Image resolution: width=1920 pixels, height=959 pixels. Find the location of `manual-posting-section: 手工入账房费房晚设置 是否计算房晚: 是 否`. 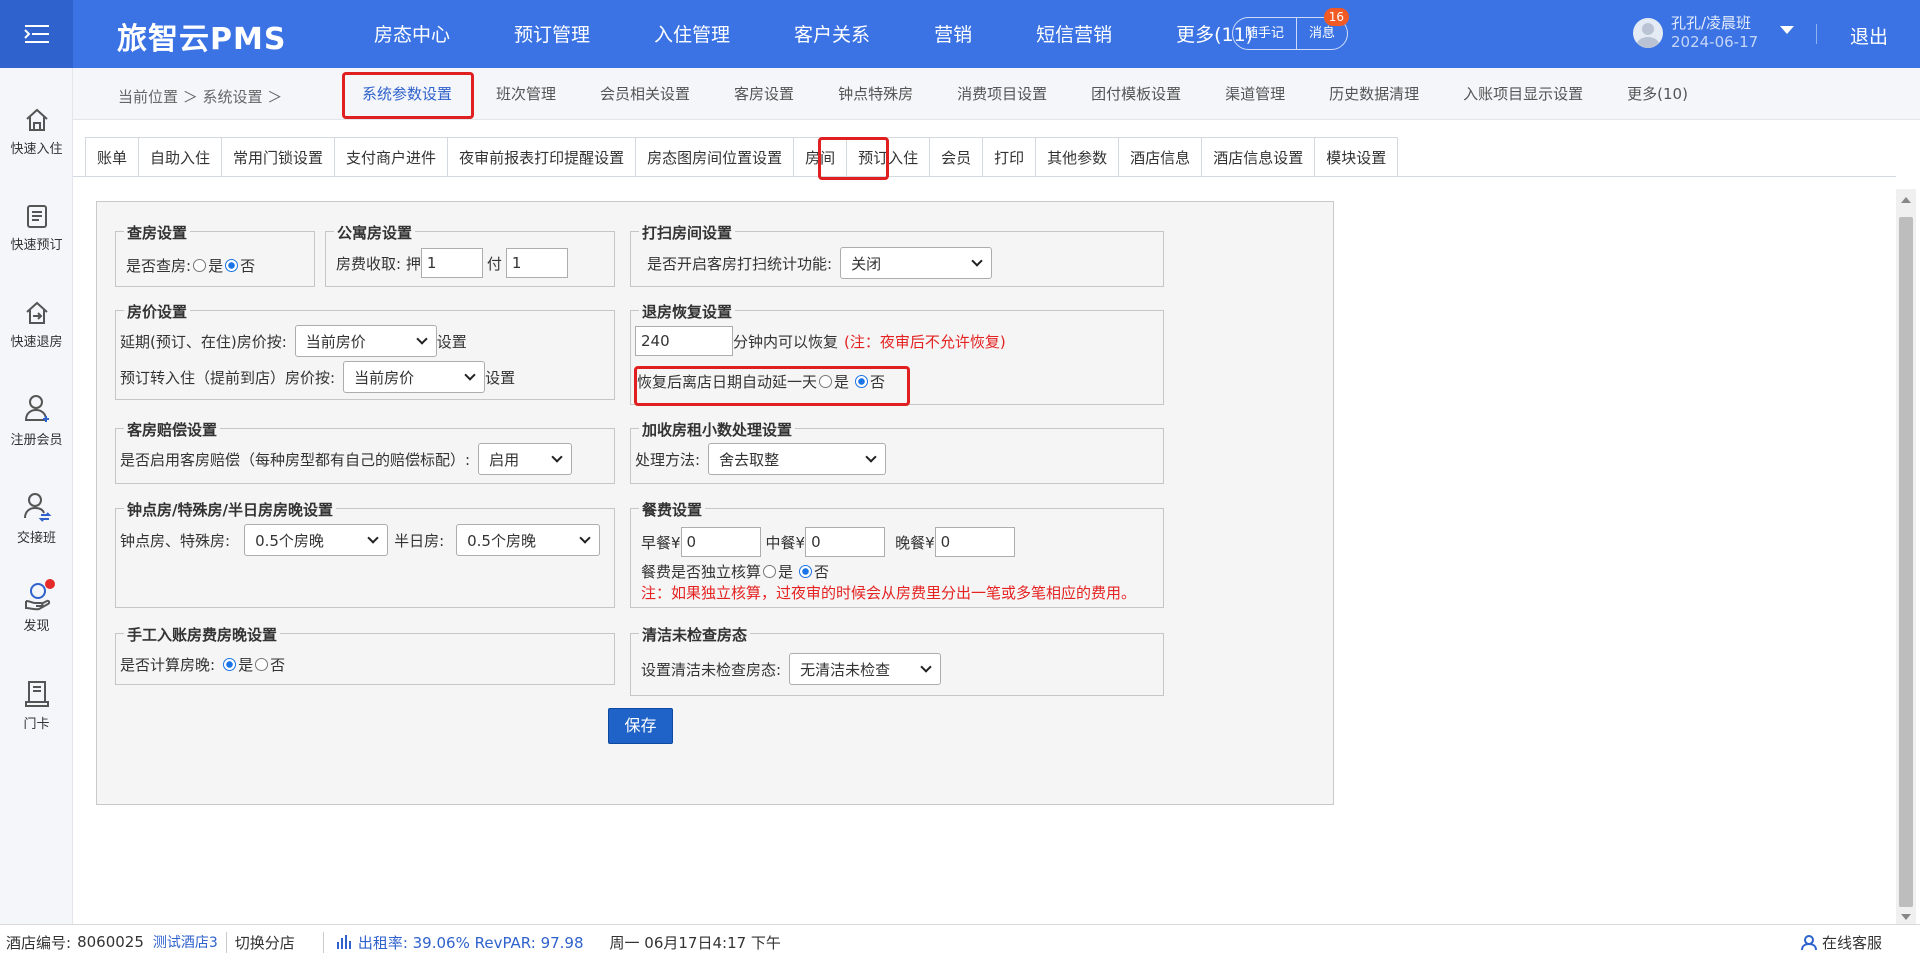

manual-posting-section: 手工入账房费房晚设置 是否计算房晚: 是 否 is located at coordinates (365, 654).